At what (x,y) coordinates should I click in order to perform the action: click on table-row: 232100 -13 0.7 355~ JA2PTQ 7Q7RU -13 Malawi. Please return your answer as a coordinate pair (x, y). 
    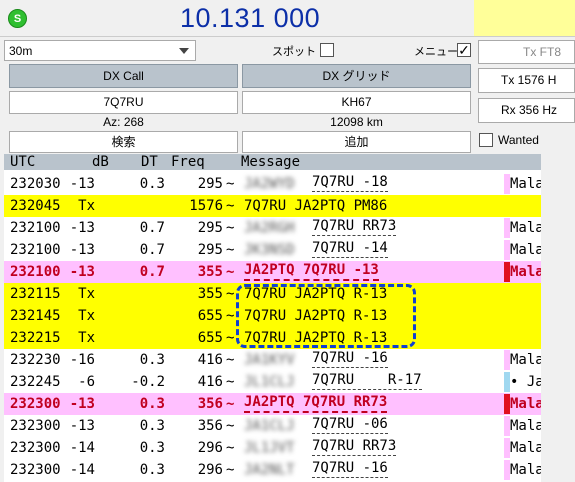
    Looking at the image, I should click on (272, 272).